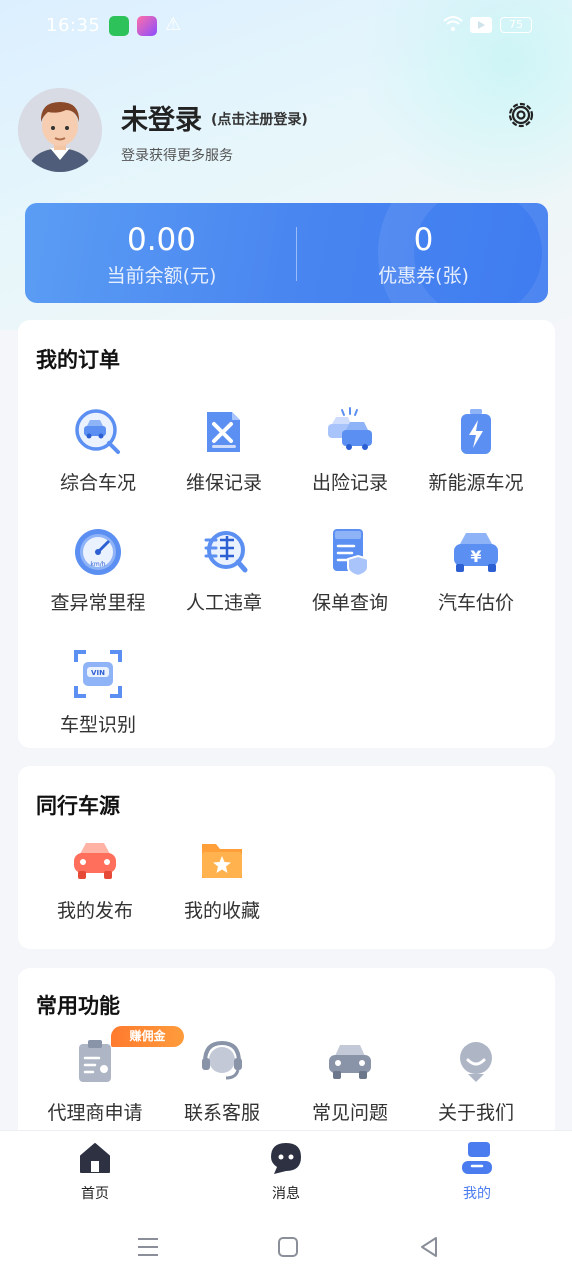 The height and width of the screenshot is (1280, 572). I want to click on accident-icon, so click(350, 428).